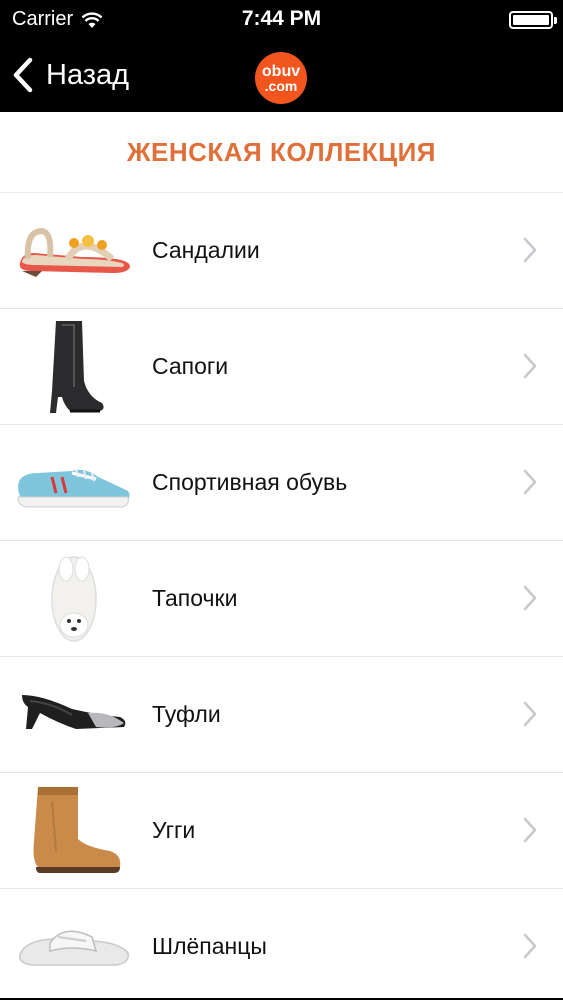  I want to click on slipper-icon, so click(74, 599).